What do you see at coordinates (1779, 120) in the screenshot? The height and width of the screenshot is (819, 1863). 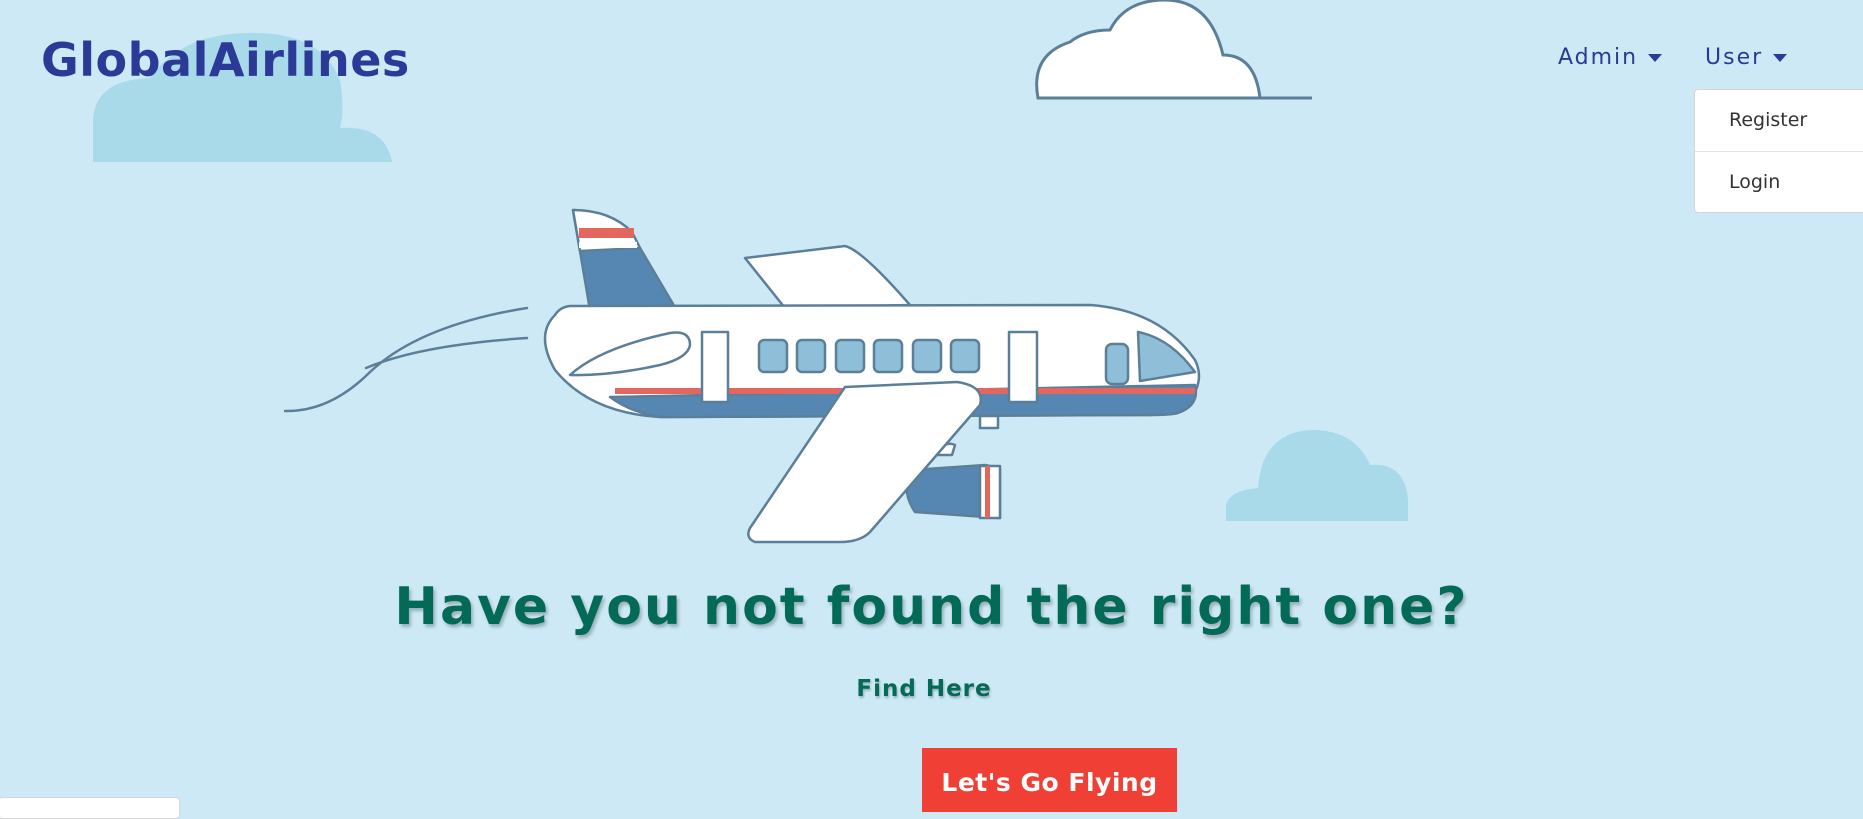 I see `menu-item-register: Register` at bounding box center [1779, 120].